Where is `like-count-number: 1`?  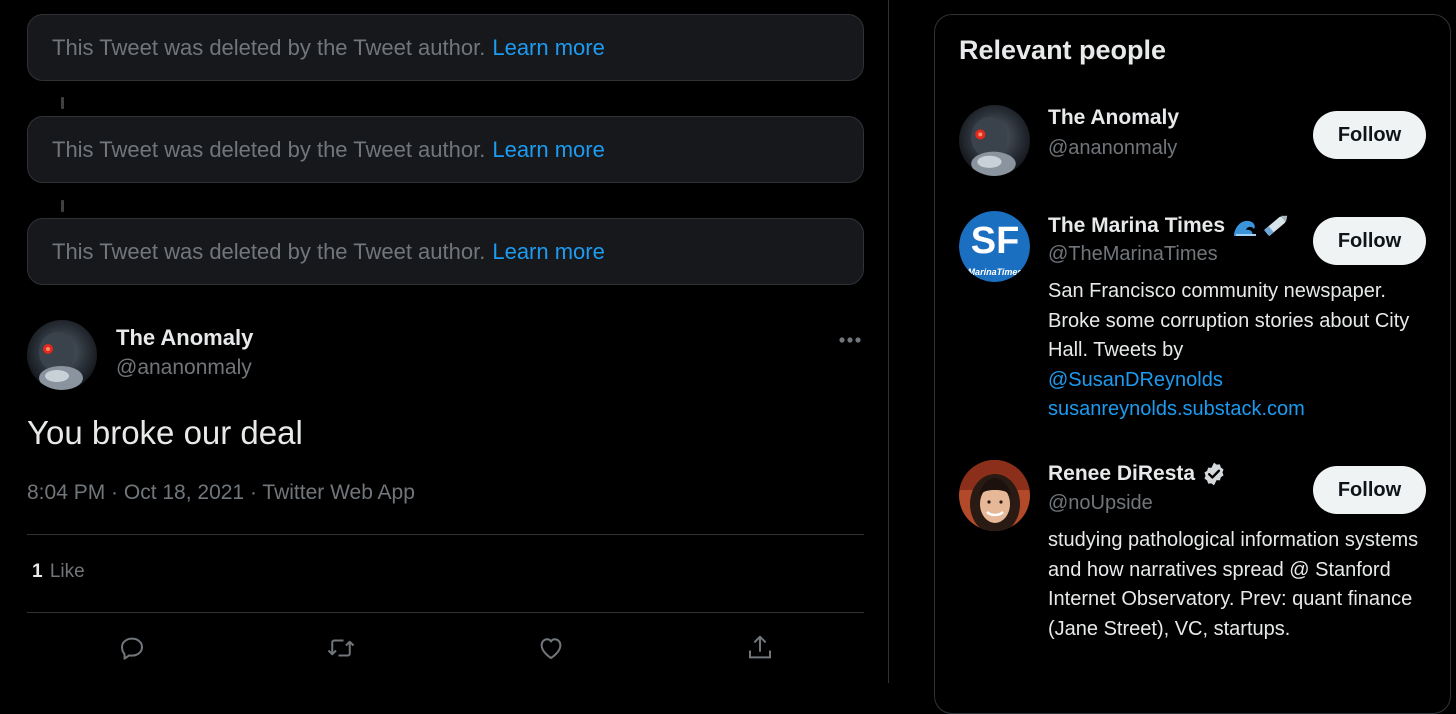
like-count-number: 1 is located at coordinates (37, 571).